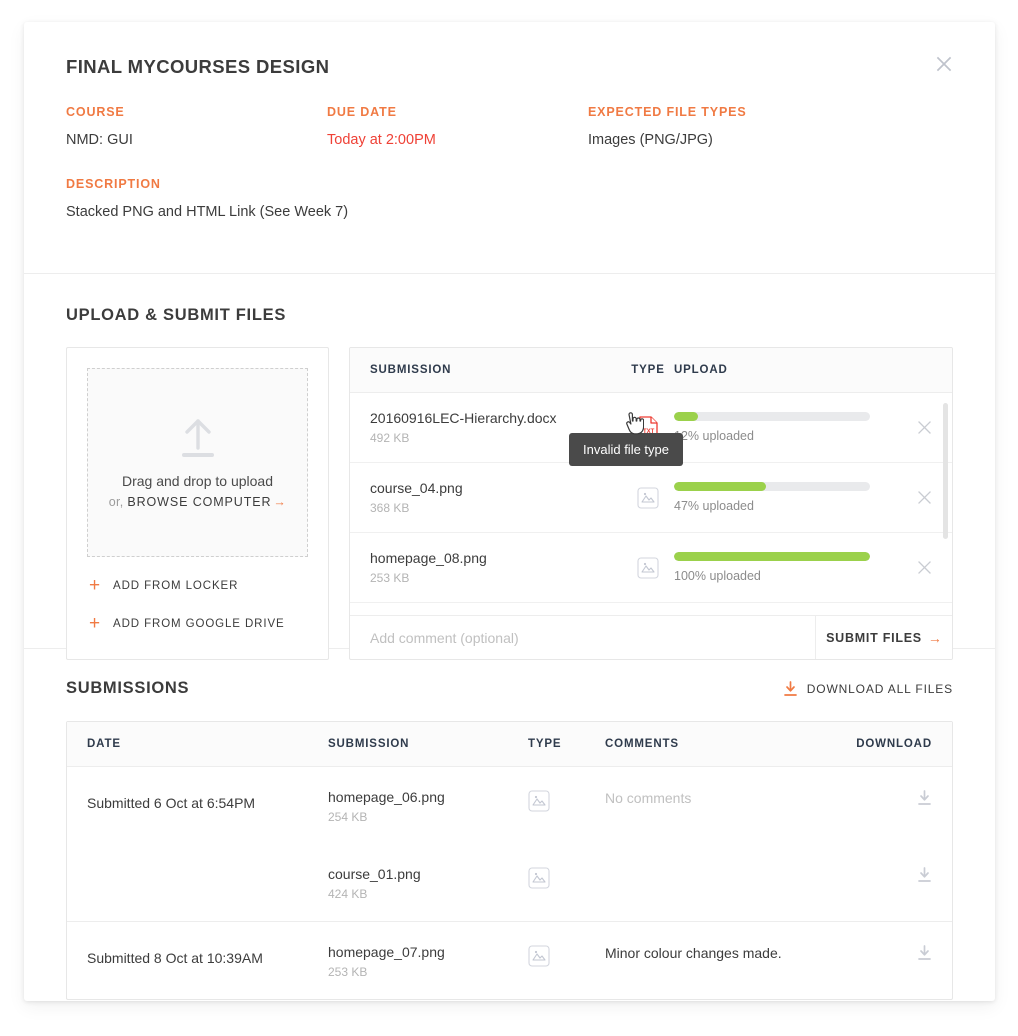 The image size is (1018, 1036). Describe the element at coordinates (630, 882) in the screenshot. I see `table-row: course_01.png 424 KB` at that location.